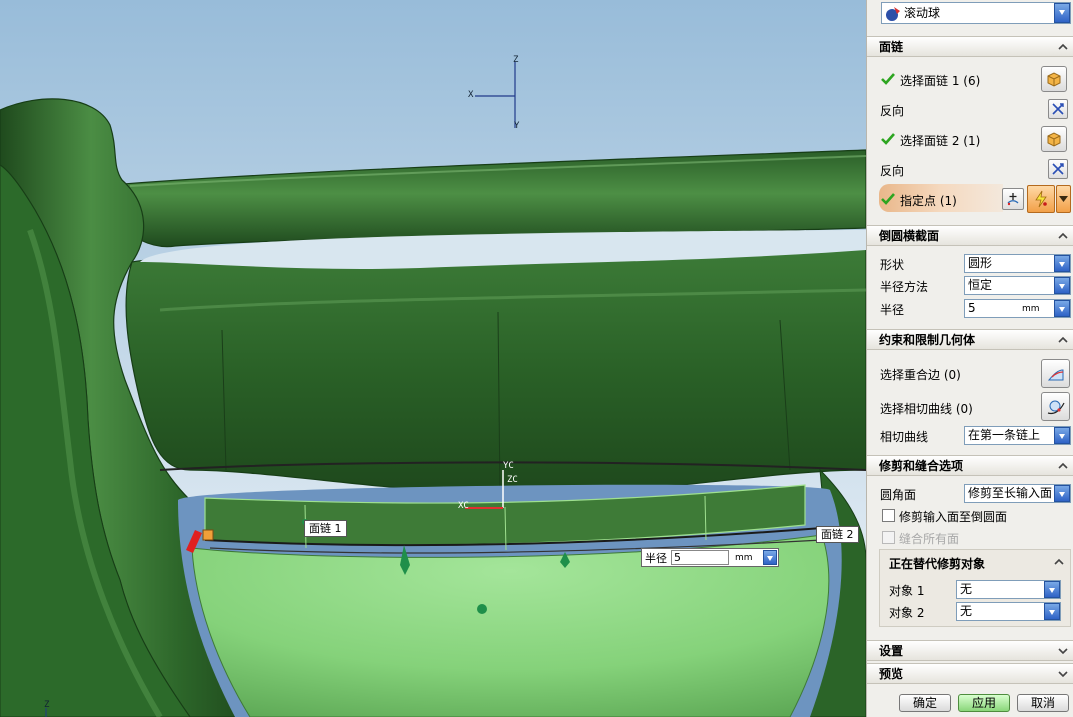  What do you see at coordinates (1004, 435) in the screenshot?
I see `tangent-curve-value: 在第一条链上` at bounding box center [1004, 435].